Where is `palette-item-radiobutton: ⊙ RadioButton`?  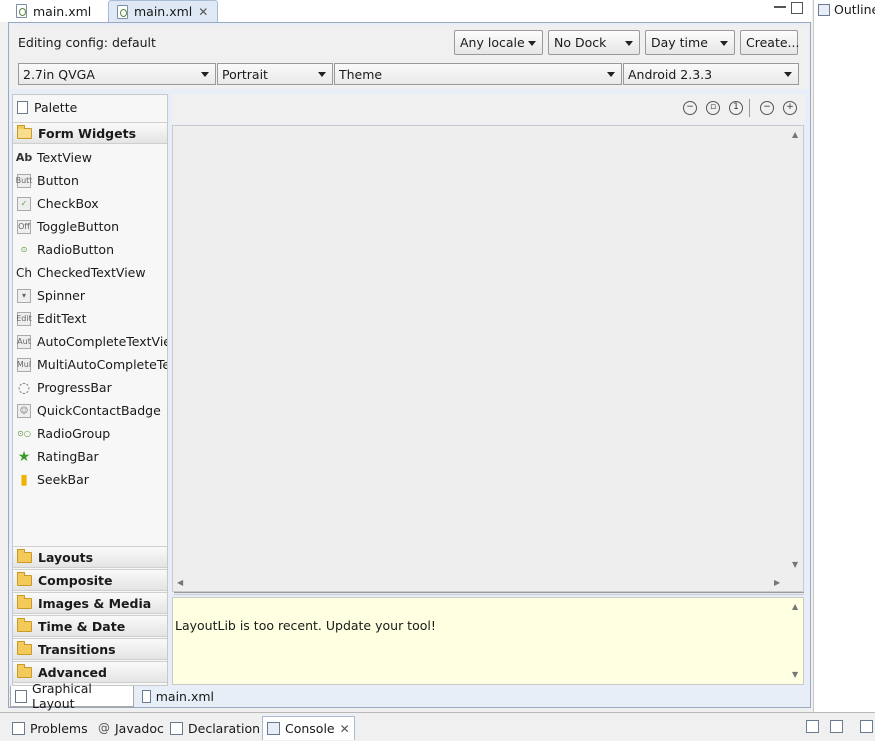 palette-item-radiobutton: ⊙ RadioButton is located at coordinates (90, 249).